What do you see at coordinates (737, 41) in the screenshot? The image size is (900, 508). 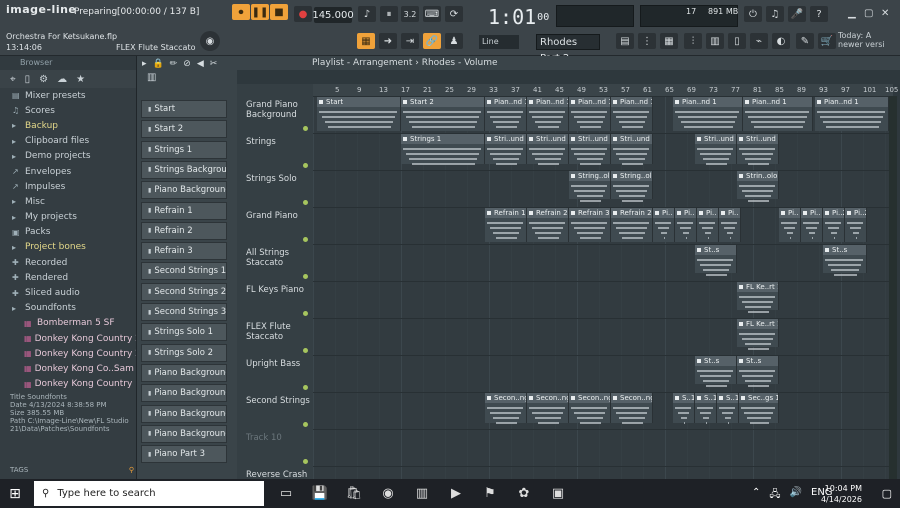 I see `file-icon: ▯` at bounding box center [737, 41].